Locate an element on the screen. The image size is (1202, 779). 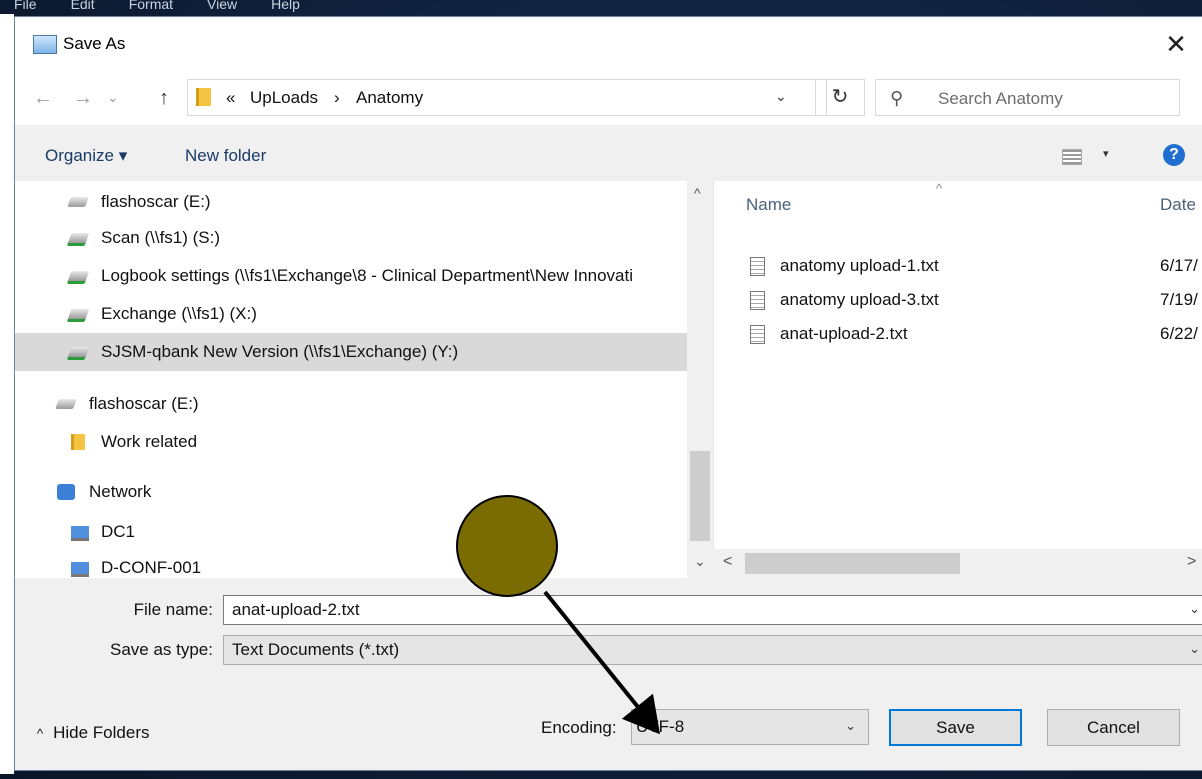
hide-folders-button: ^ Hide Folders is located at coordinates (93, 733).